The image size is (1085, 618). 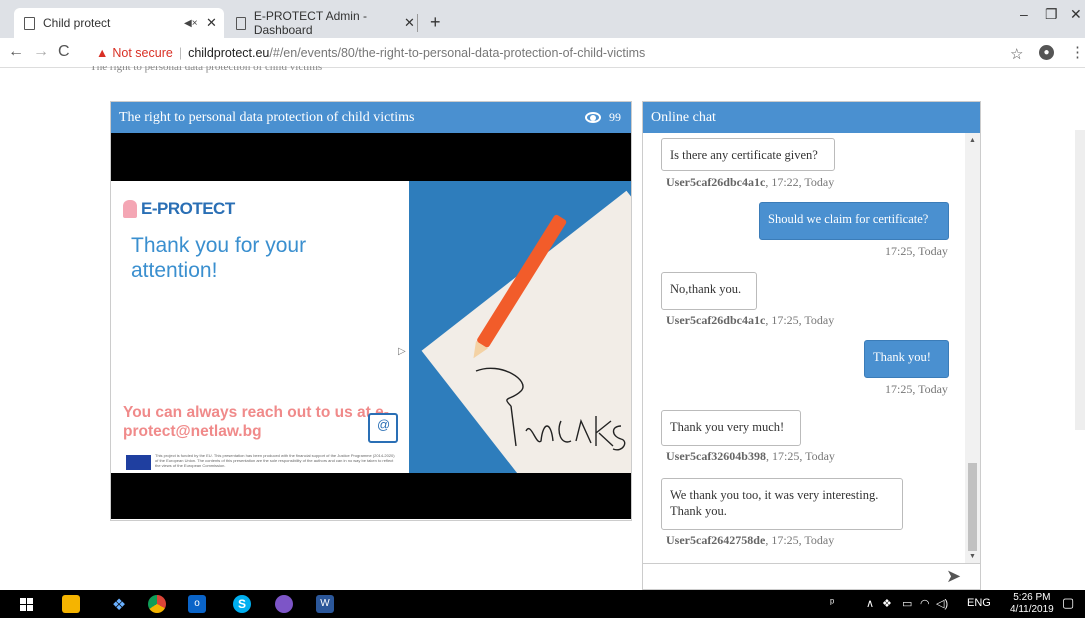 I want to click on minimize-icon: –, so click(x=1024, y=14).